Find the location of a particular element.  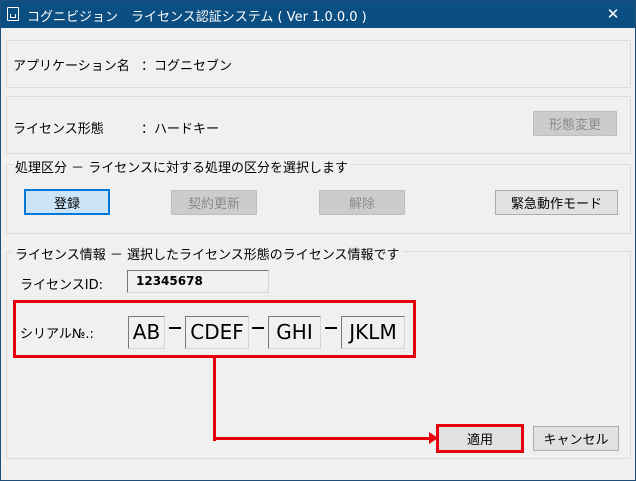

processing-group-title: 処理区分 － ライセンスに対する処理の区分を選択します is located at coordinates (182, 166).